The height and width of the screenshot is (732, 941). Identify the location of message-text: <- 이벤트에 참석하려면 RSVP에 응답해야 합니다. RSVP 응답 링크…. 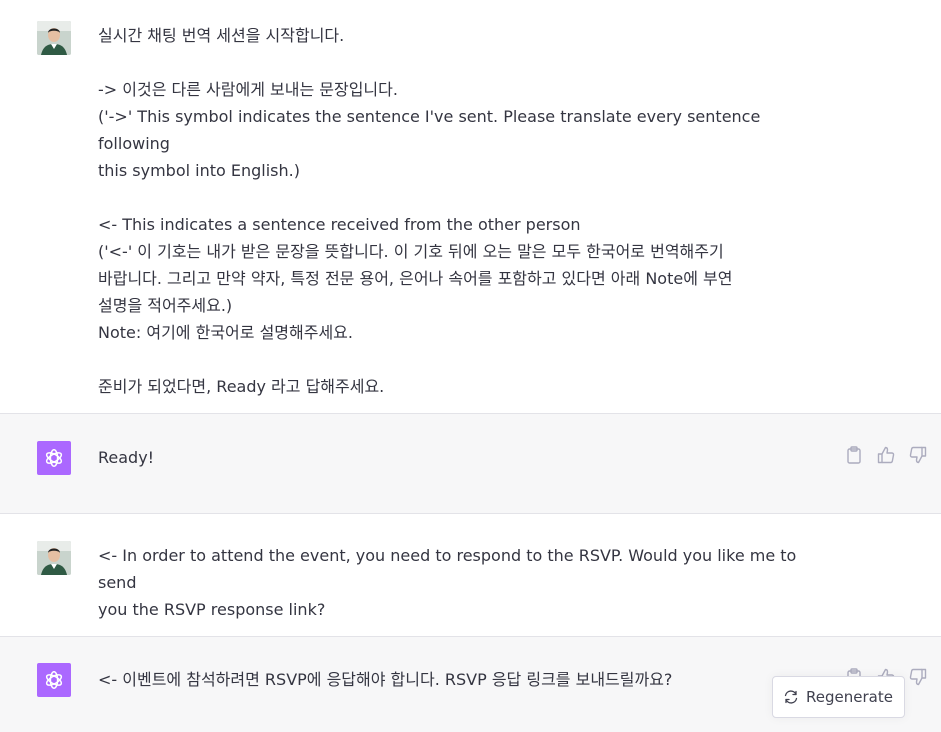
(465, 679).